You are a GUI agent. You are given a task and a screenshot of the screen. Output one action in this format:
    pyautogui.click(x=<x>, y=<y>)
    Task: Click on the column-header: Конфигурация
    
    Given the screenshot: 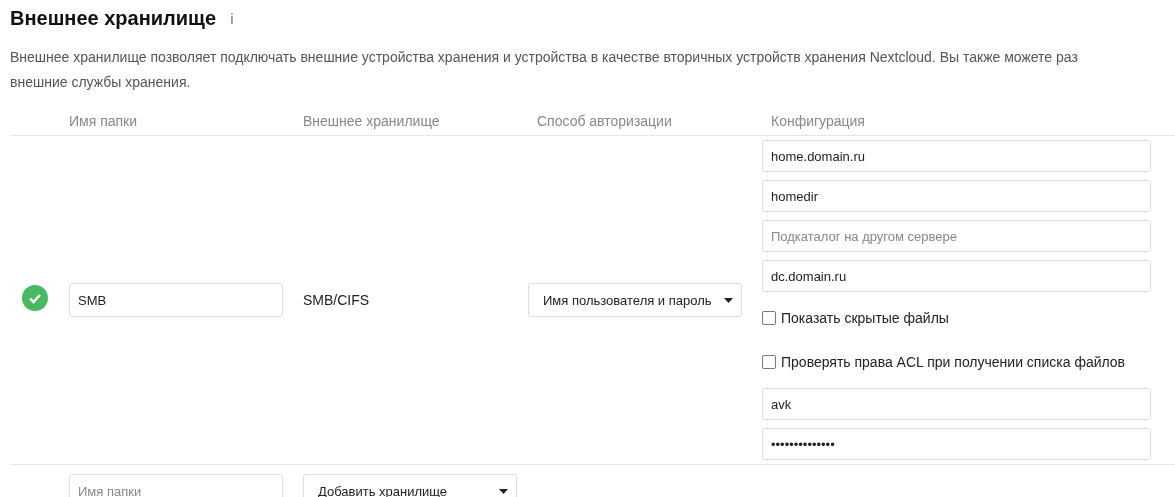 What is the action you would take?
    pyautogui.click(x=818, y=121)
    